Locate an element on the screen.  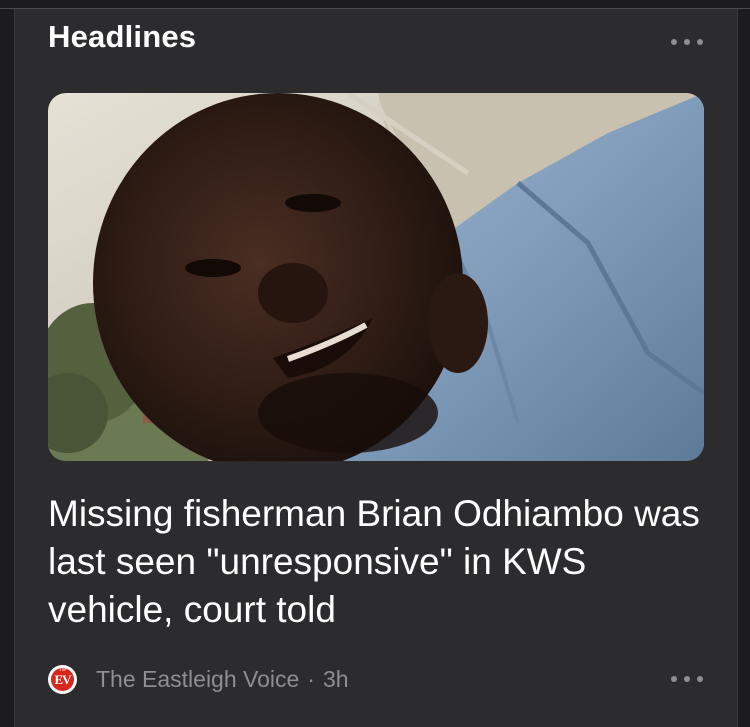
article-more-button is located at coordinates (687, 679).